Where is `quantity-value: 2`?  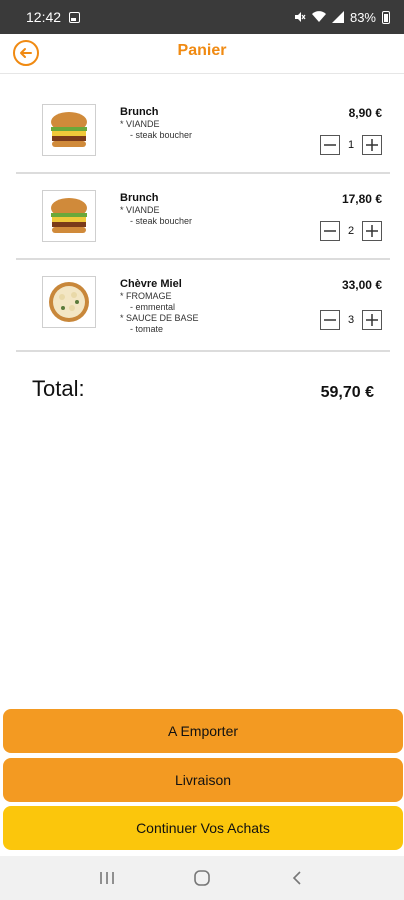 quantity-value: 2 is located at coordinates (351, 231).